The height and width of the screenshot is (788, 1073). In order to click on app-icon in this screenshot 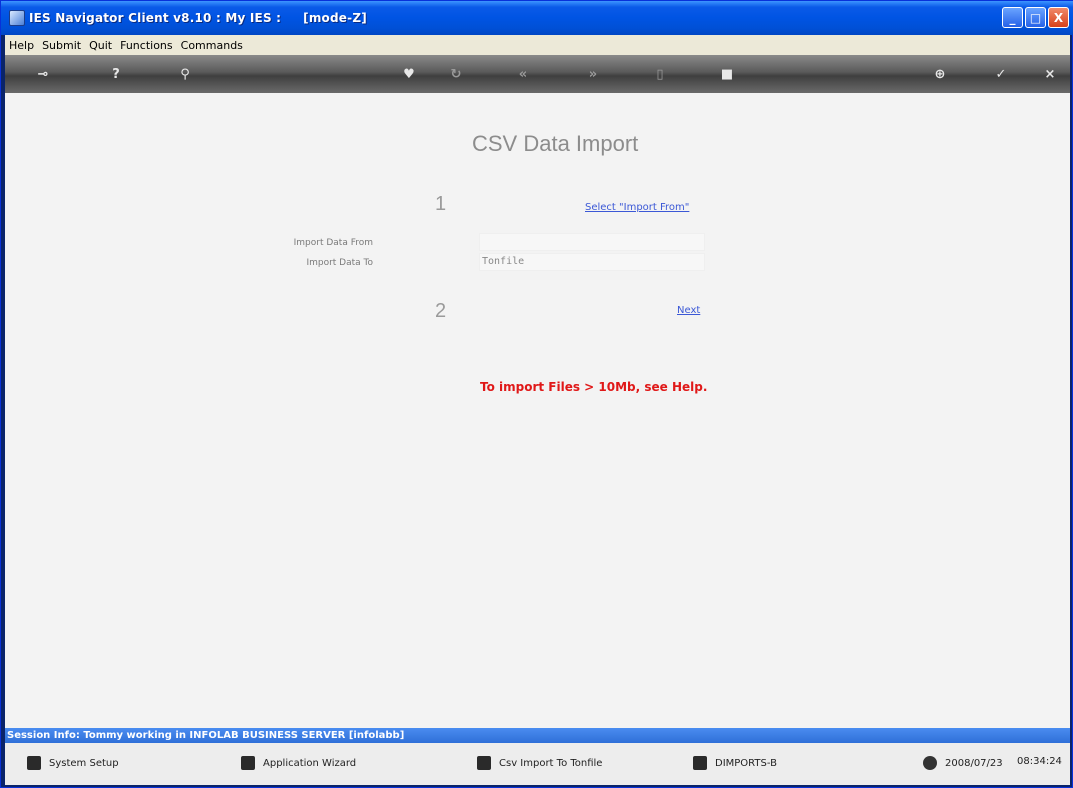, I will do `click(17, 18)`.